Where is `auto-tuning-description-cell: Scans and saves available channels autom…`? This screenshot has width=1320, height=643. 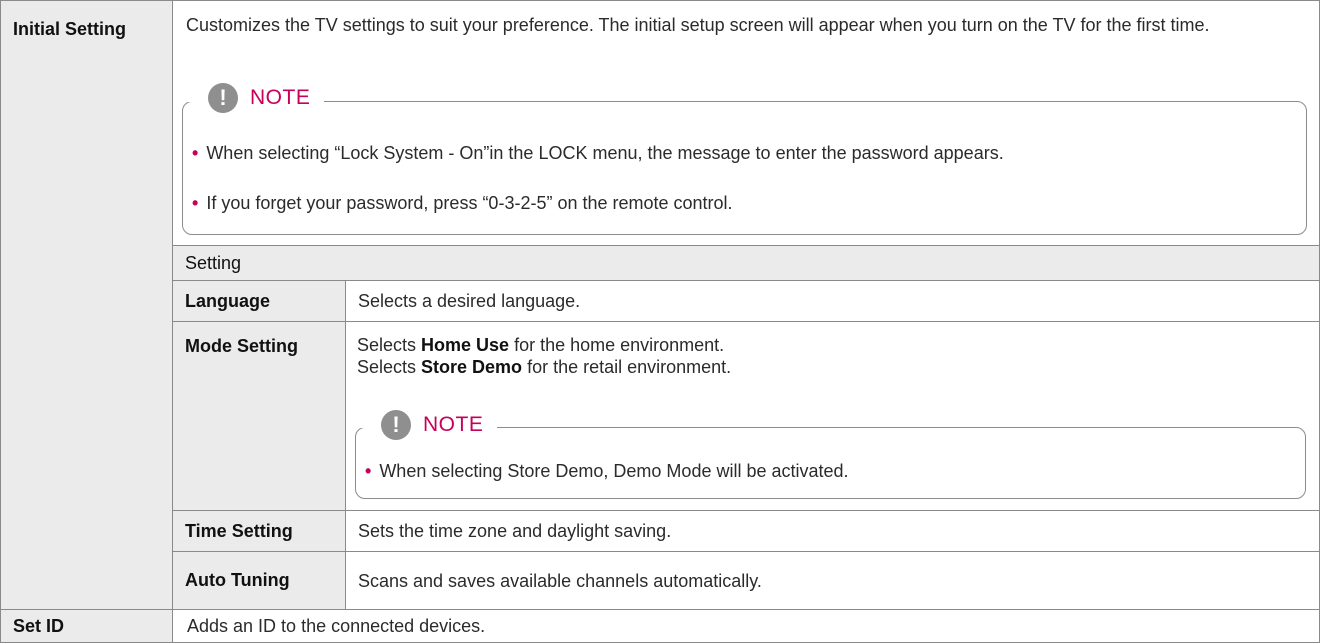 auto-tuning-description-cell: Scans and saves available channels autom… is located at coordinates (832, 580).